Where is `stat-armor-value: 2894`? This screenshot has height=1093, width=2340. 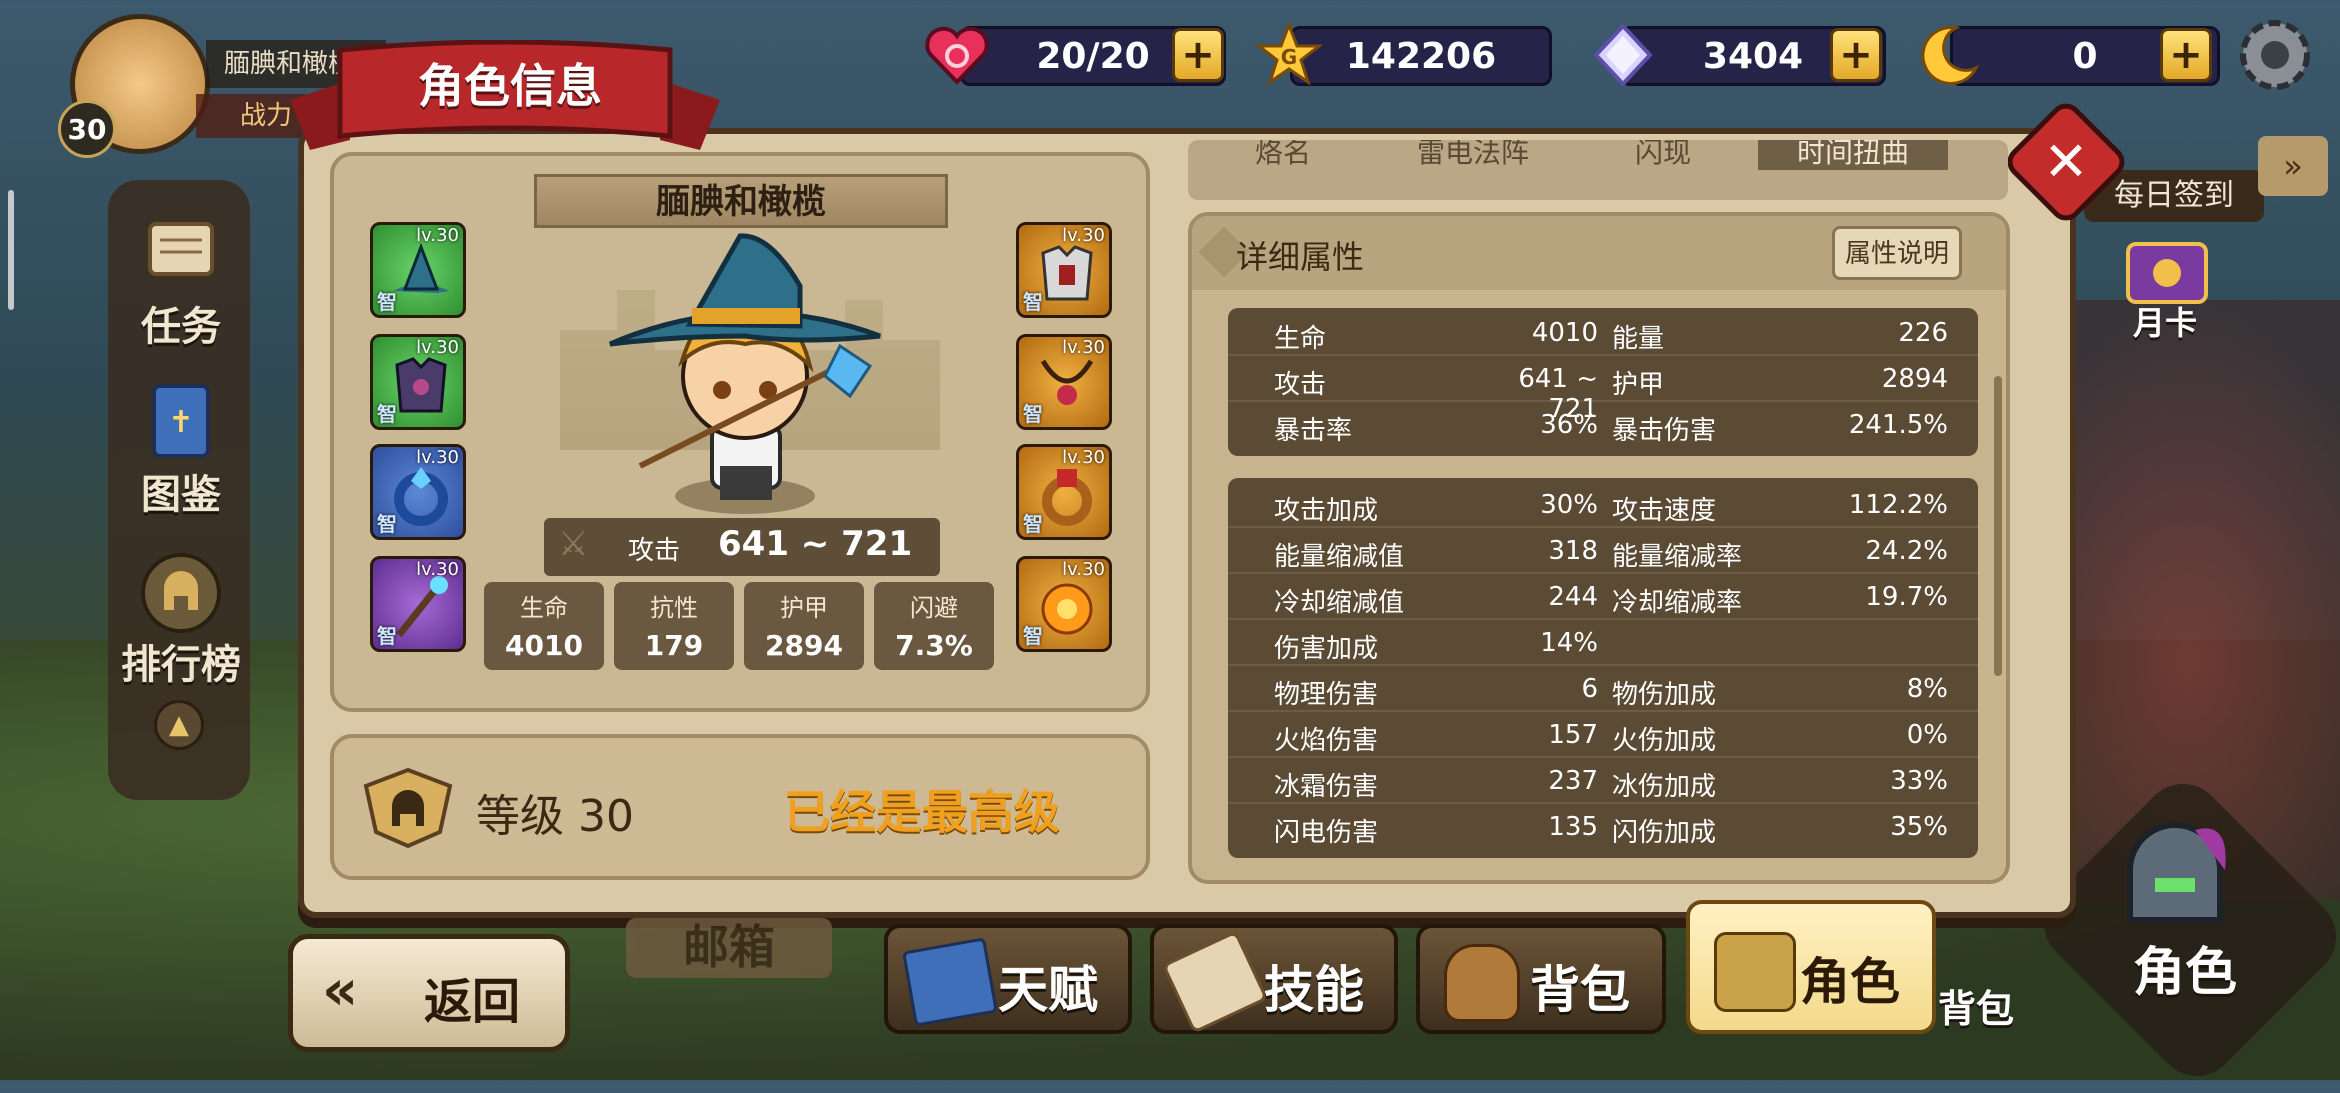 stat-armor-value: 2894 is located at coordinates (804, 645).